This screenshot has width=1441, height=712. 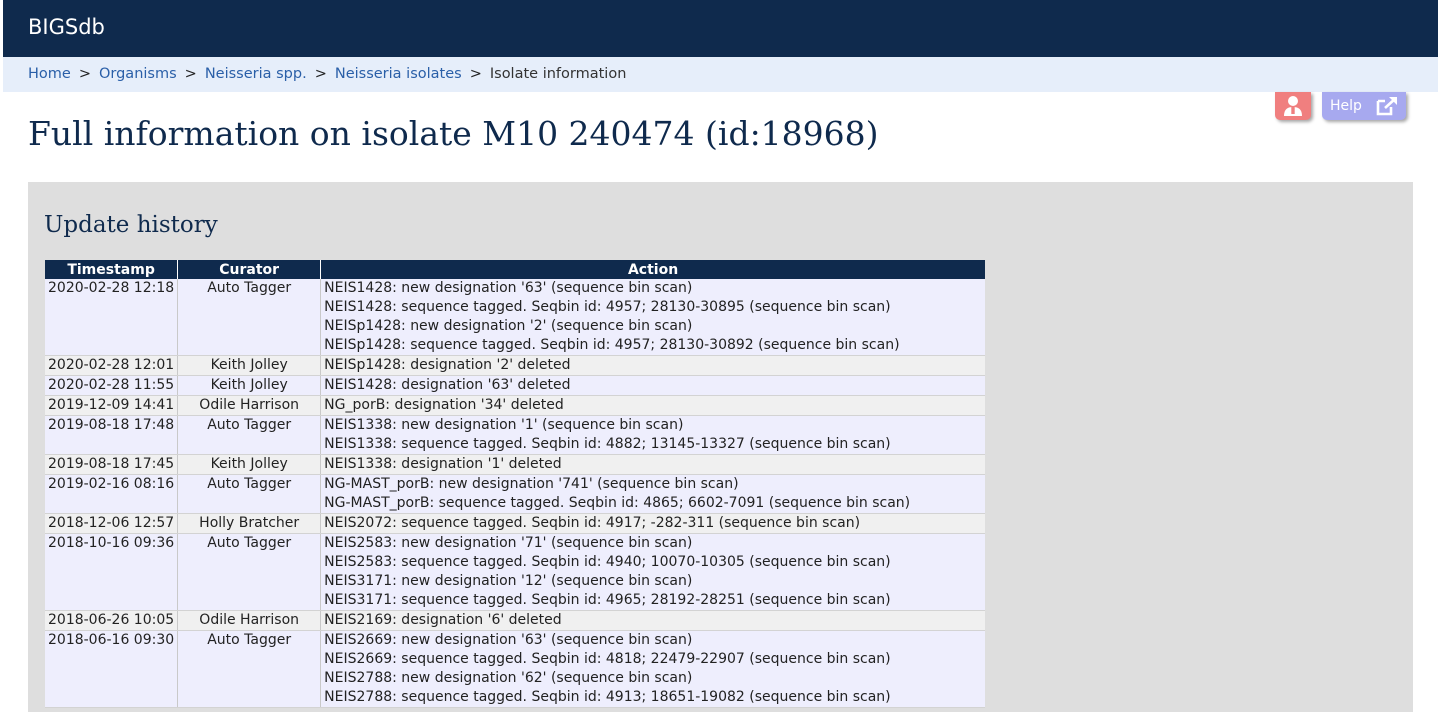 I want to click on user-icon, so click(x=1293, y=106).